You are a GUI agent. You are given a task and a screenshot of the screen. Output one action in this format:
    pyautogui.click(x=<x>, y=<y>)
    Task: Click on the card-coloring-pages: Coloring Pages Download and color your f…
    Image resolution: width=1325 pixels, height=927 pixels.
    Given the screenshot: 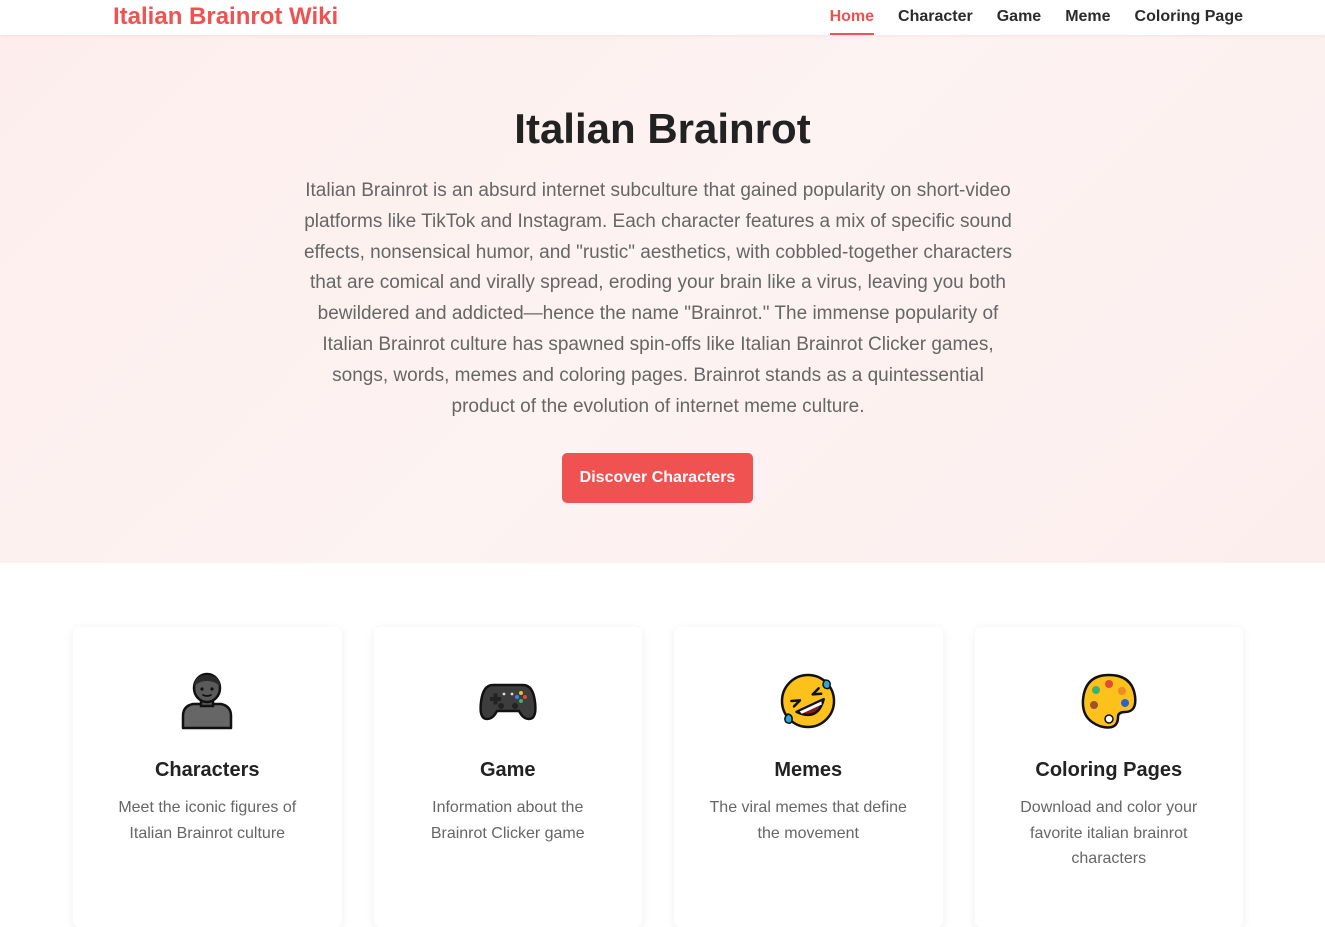 What is the action you would take?
    pyautogui.click(x=1108, y=777)
    